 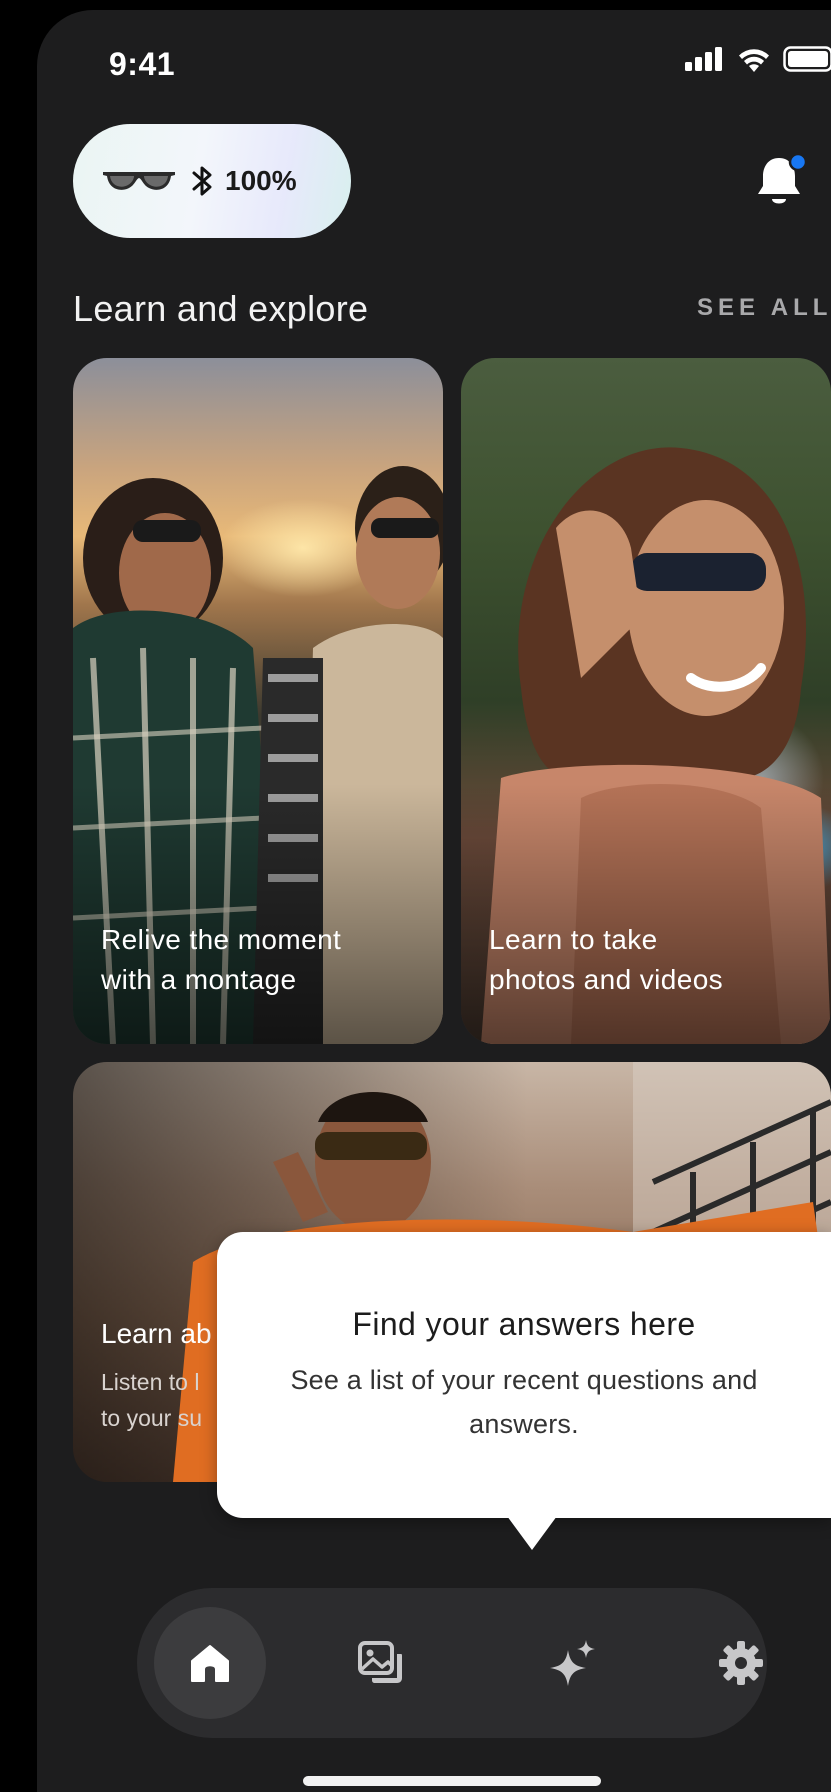 What do you see at coordinates (703, 59) in the screenshot?
I see `cellular-signal-icon` at bounding box center [703, 59].